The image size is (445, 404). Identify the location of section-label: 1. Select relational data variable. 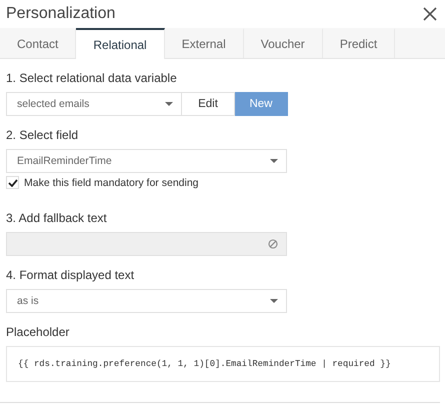
(92, 78).